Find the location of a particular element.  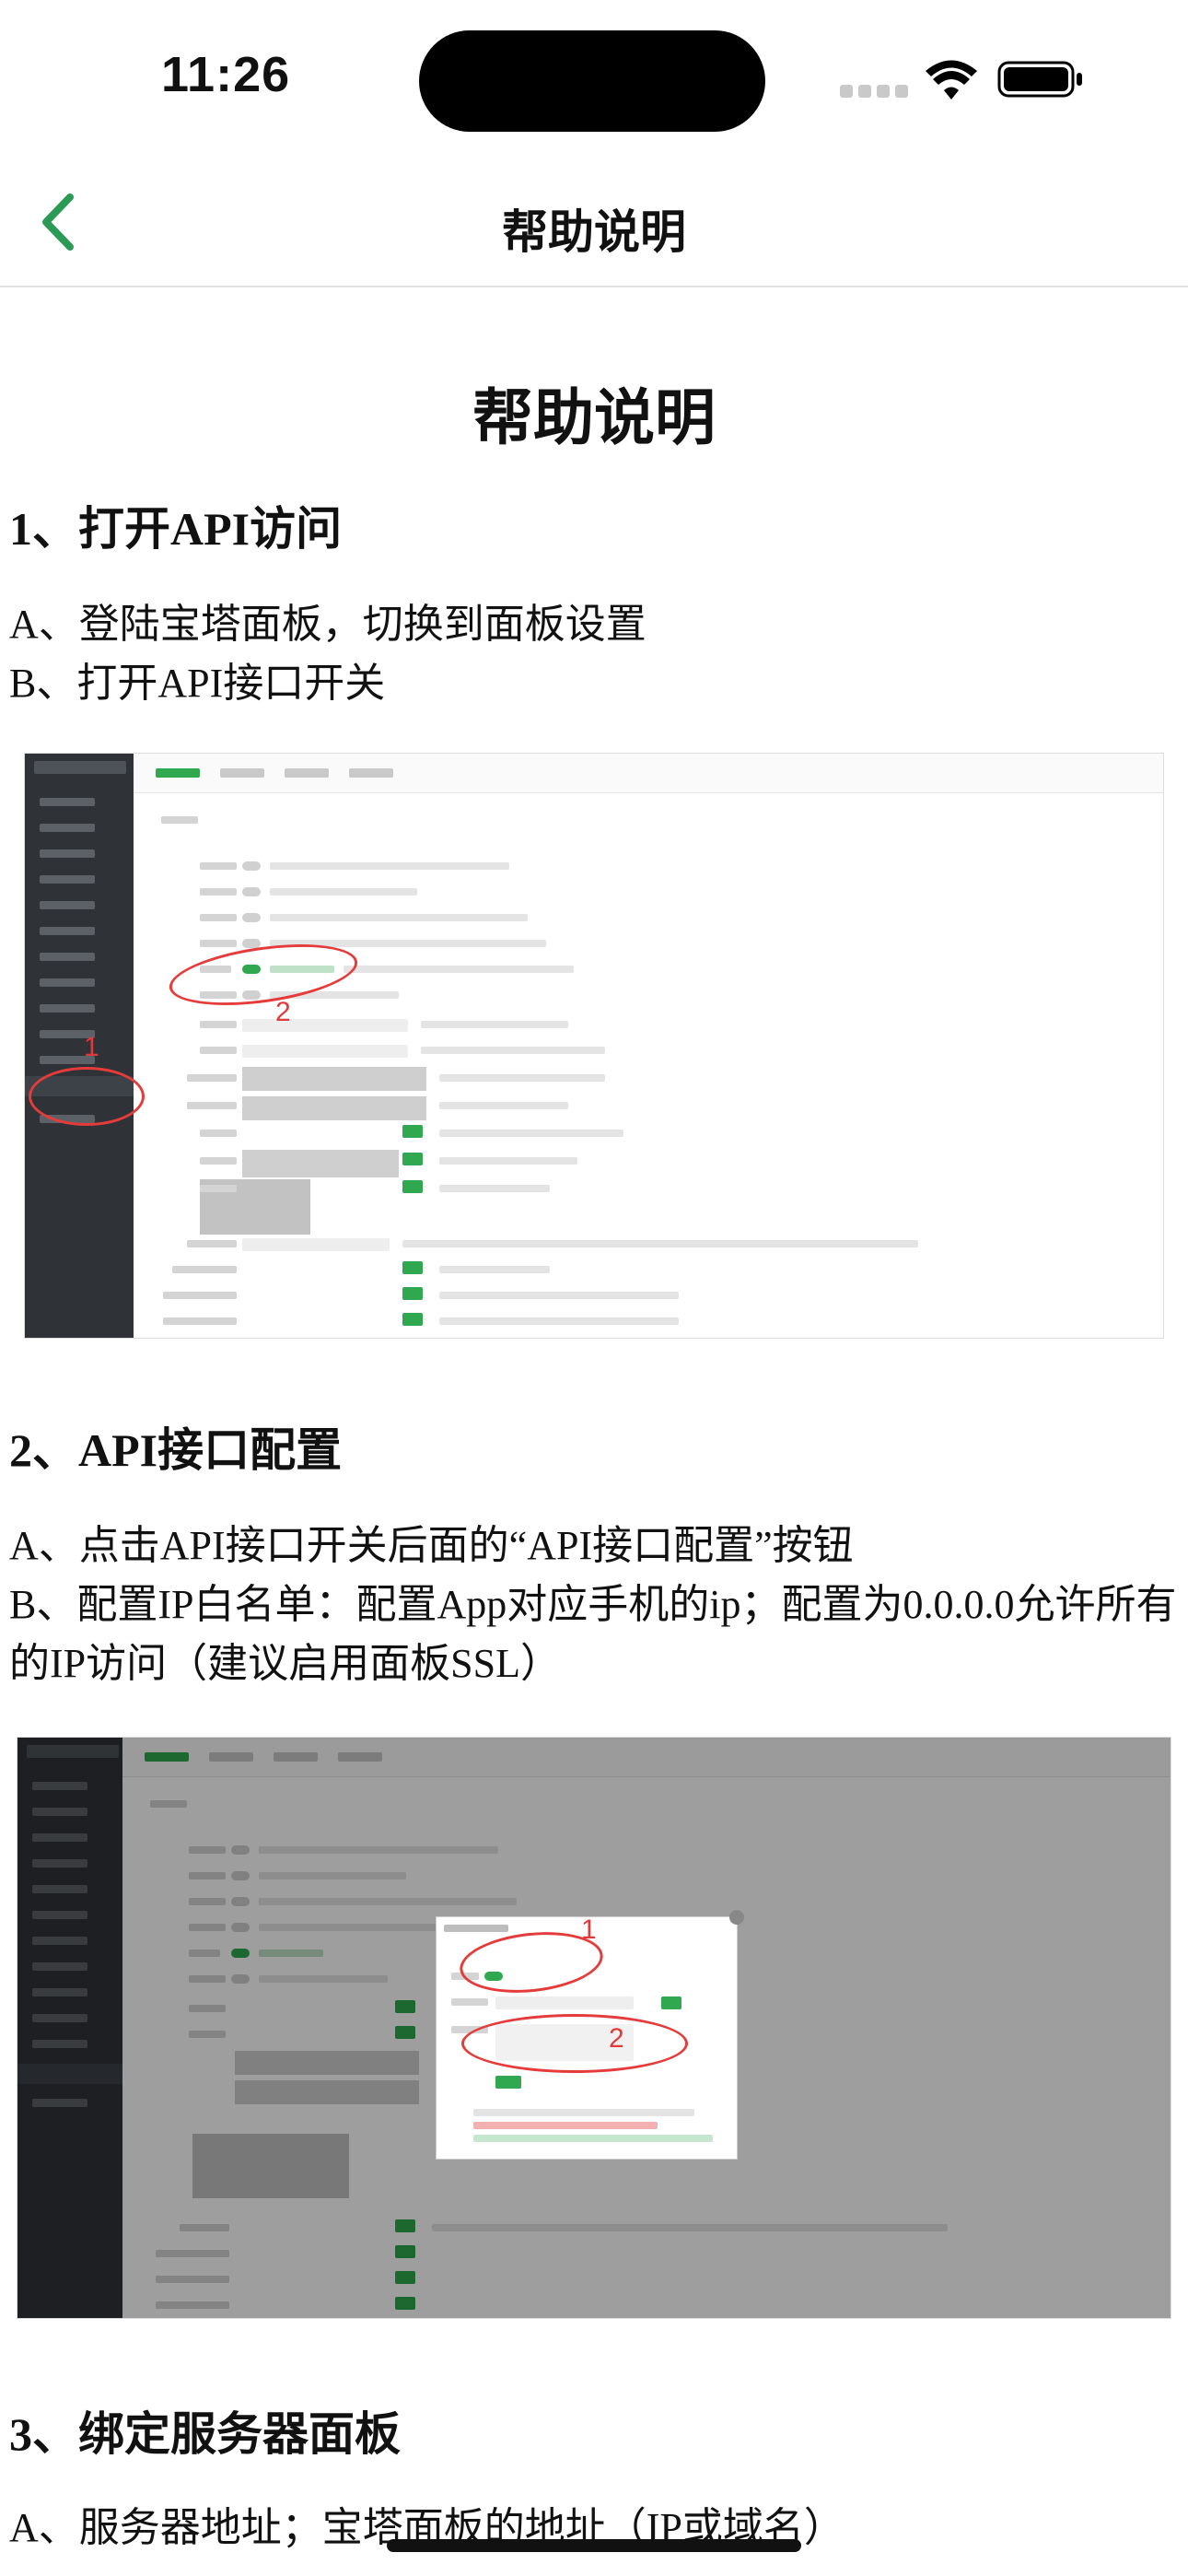

section-text: B、打开API接口开关 is located at coordinates (197, 683).